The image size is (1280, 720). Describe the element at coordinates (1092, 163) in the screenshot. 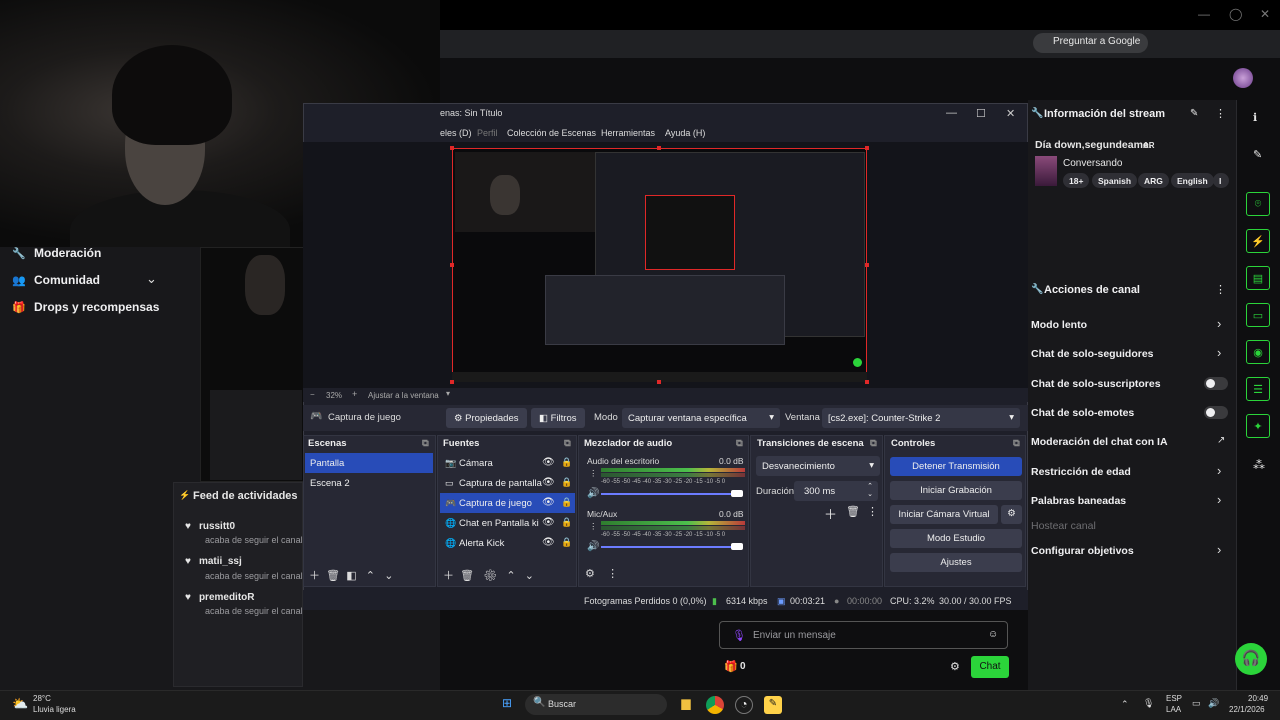

I see `stream-category: Conversando` at that location.